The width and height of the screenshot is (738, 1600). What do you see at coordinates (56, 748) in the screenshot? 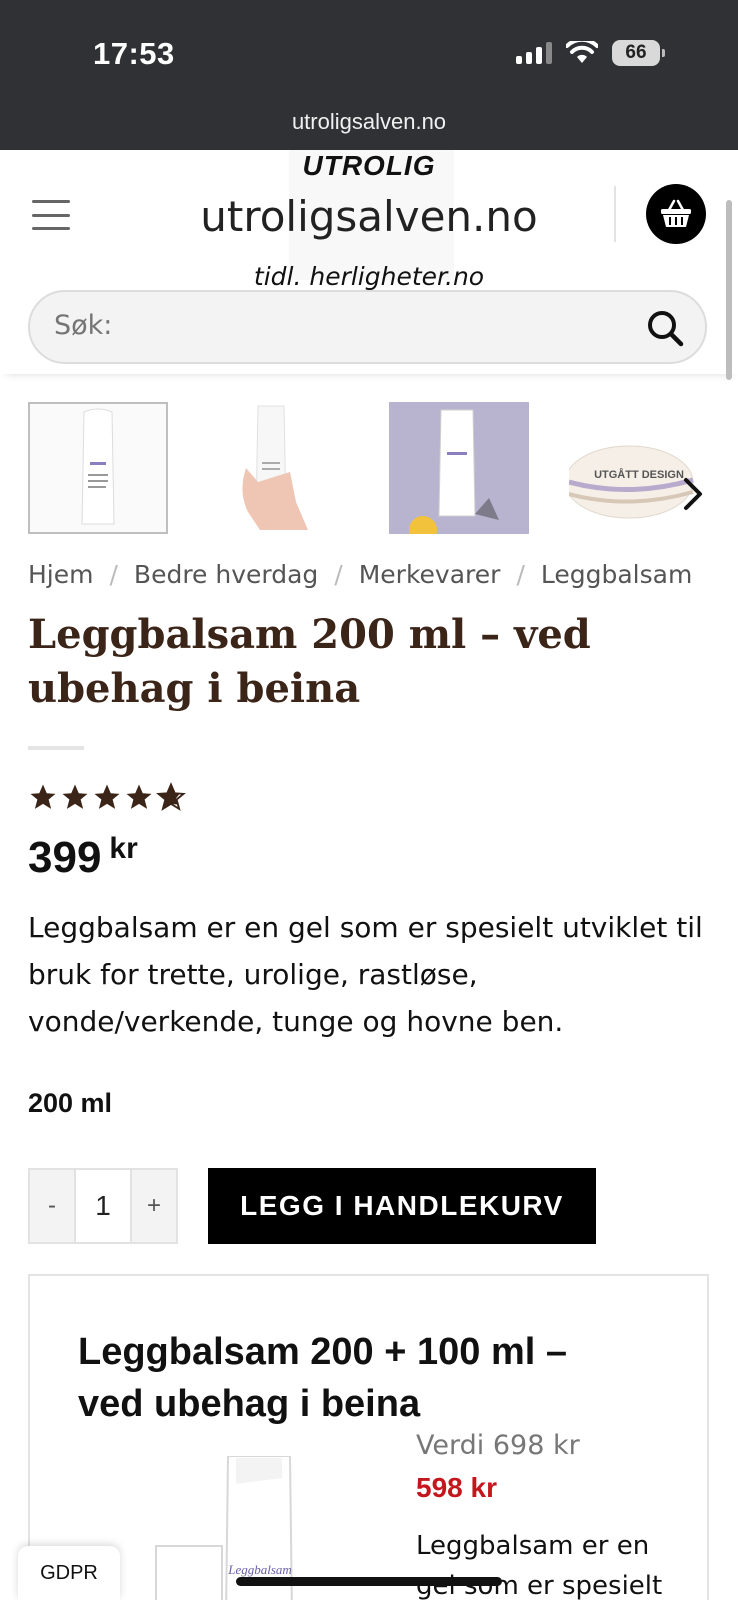
I see `title-divider` at bounding box center [56, 748].